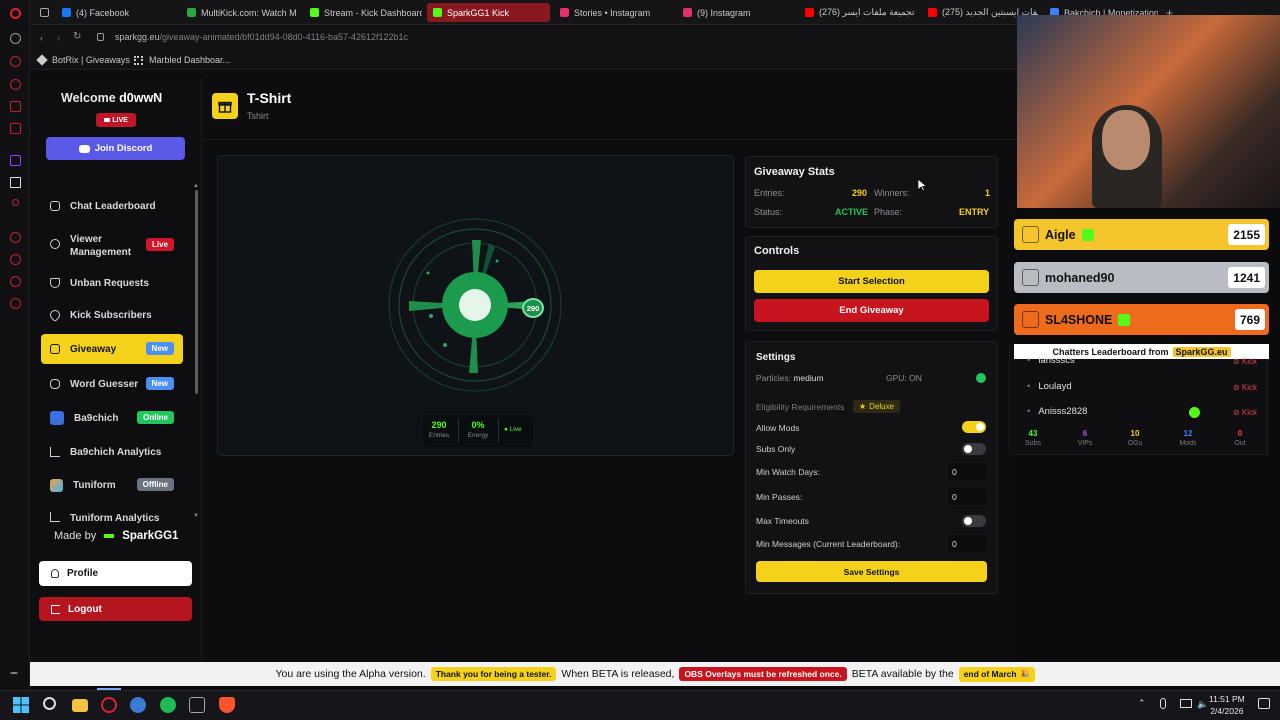 The width and height of the screenshot is (1280, 720). I want to click on mods-count: 12 Mods, so click(1188, 438).